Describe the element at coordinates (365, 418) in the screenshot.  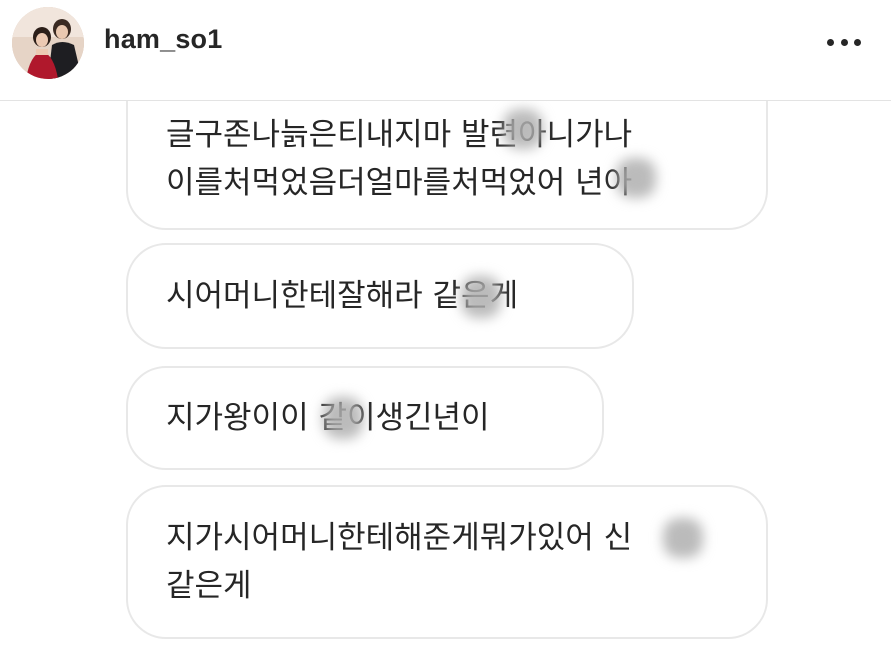
I see `message-bubble: 지가왕이이 같이생긴년이` at that location.